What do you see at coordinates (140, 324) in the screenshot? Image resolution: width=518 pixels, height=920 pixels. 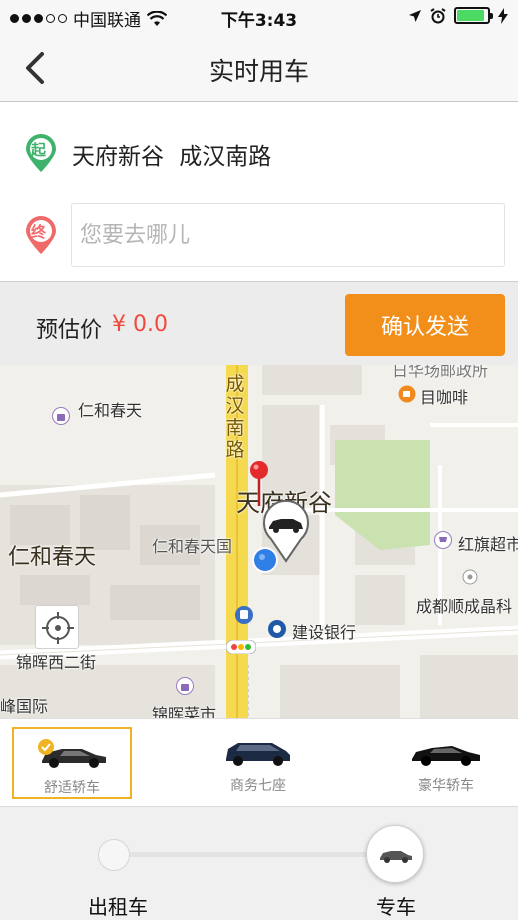 I see `estimated-price-value: ¥ 0.0` at bounding box center [140, 324].